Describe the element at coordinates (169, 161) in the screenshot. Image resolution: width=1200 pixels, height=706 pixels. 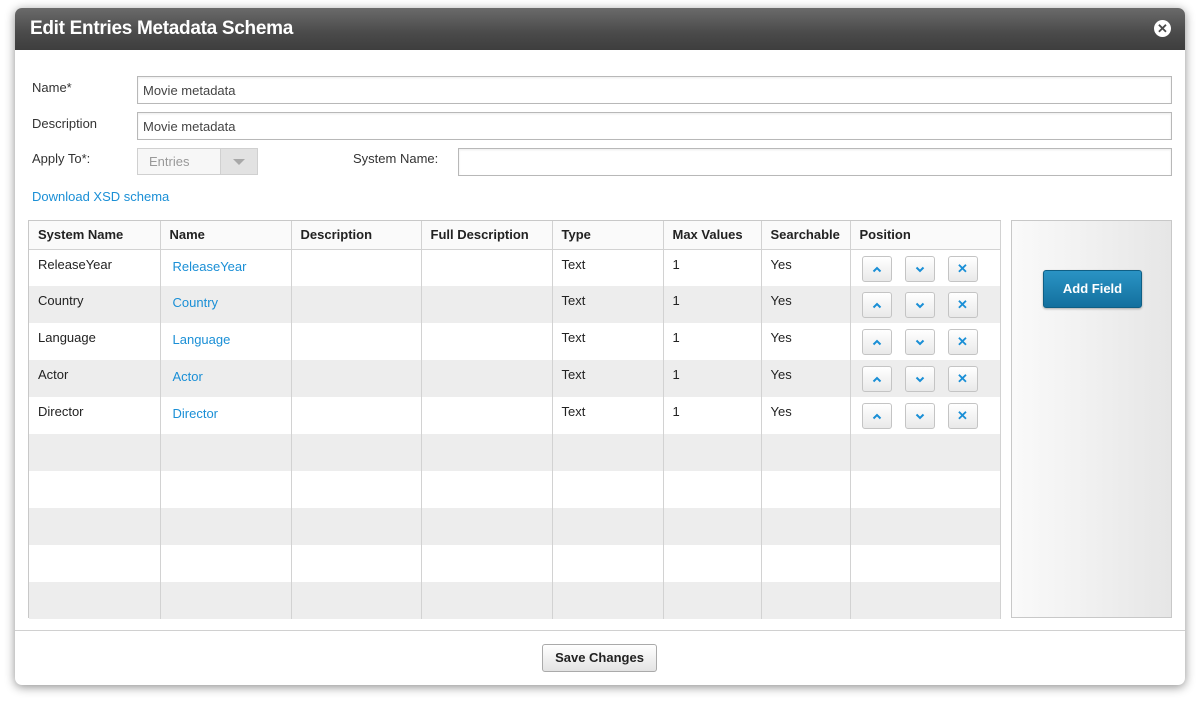
I see `apply-to-value: Entries` at that location.